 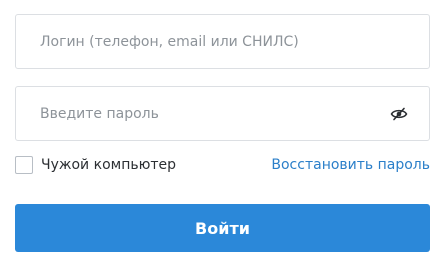 What do you see at coordinates (399, 114) in the screenshot?
I see `eye-hidden-icon` at bounding box center [399, 114].